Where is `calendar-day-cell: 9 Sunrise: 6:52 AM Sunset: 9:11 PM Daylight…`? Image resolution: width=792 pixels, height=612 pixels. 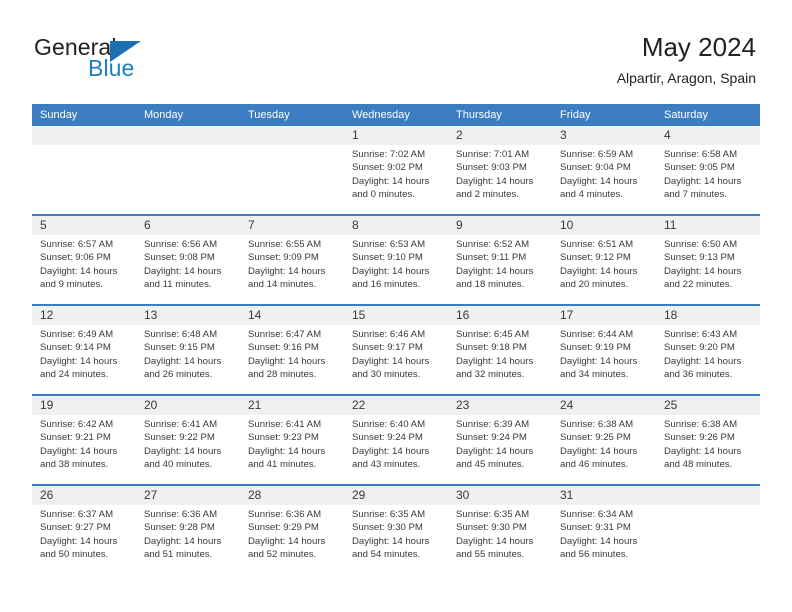 calendar-day-cell: 9 Sunrise: 6:52 AM Sunset: 9:11 PM Daylight… is located at coordinates (500, 259).